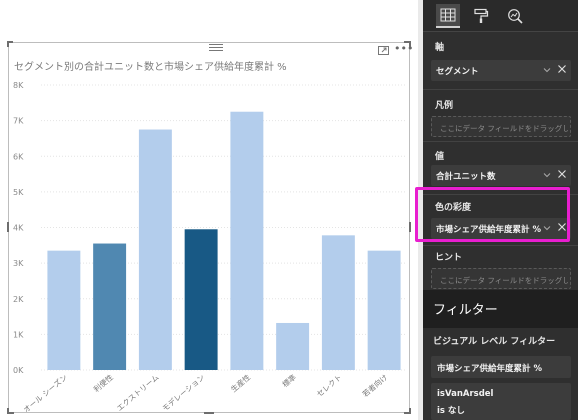 This screenshot has width=578, height=420. I want to click on x-tick-label: エクストリーム, so click(138, 393).